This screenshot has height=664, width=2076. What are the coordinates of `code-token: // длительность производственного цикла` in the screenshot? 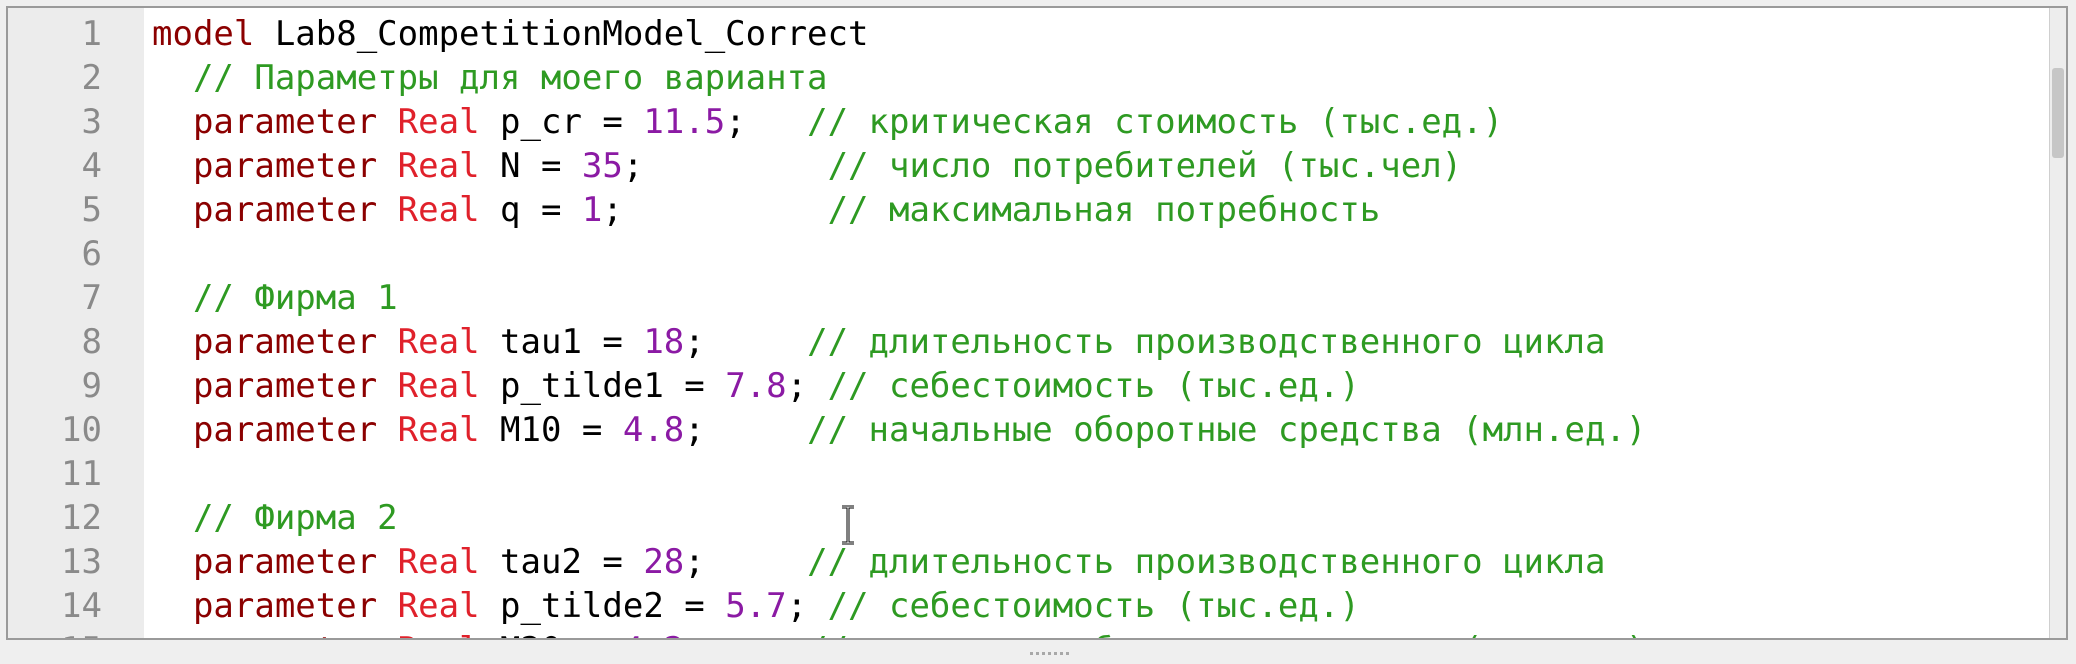 It's located at (1206, 562).